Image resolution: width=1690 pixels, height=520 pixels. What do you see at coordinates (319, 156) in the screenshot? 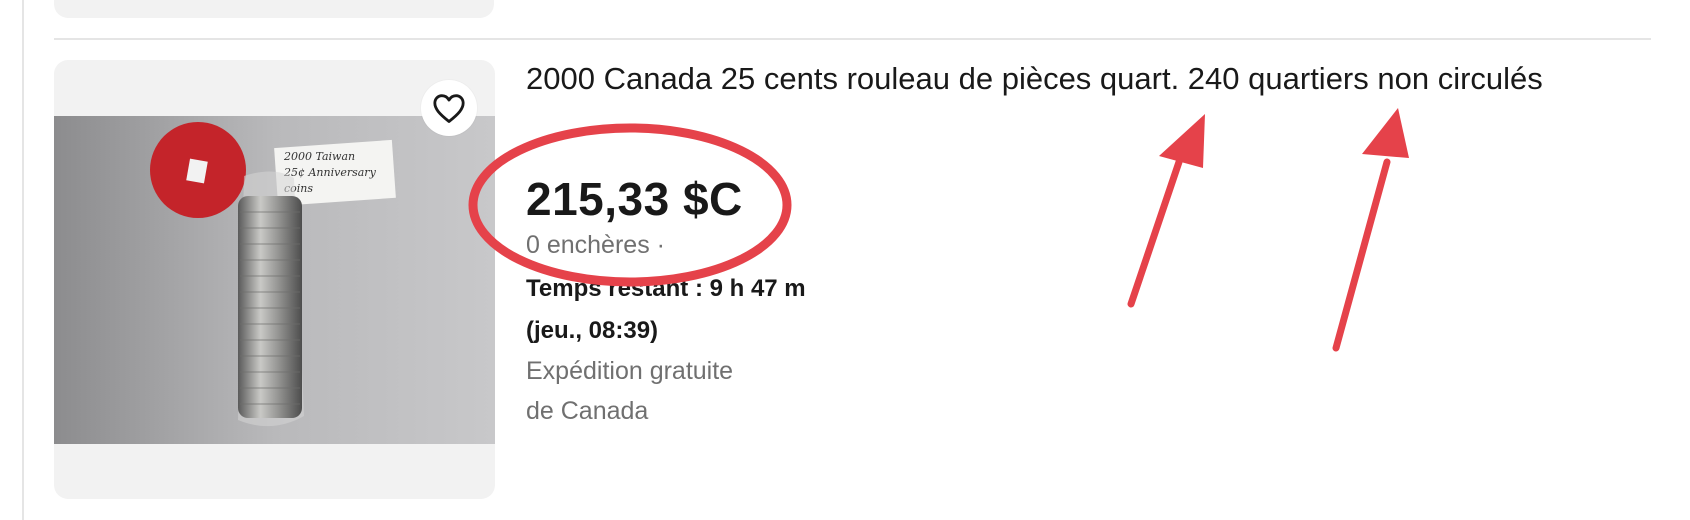
I see `photo-note-line-1: 2000 Taiwan` at bounding box center [319, 156].